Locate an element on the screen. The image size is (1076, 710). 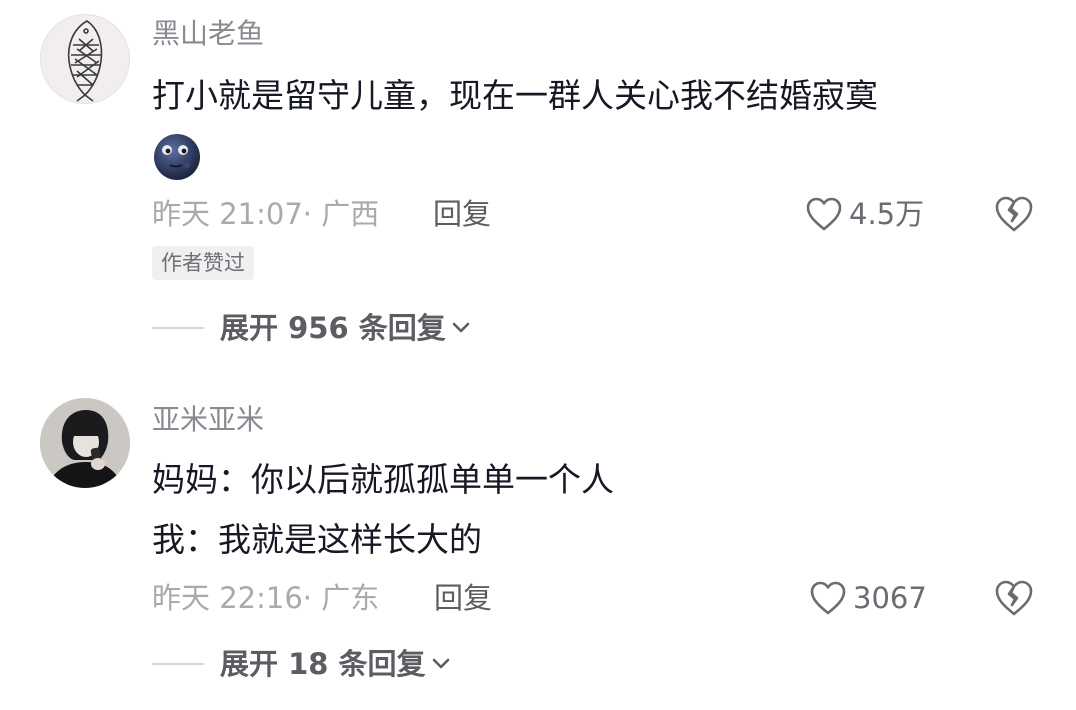
moon-face-emoji-icon is located at coordinates (177, 157).